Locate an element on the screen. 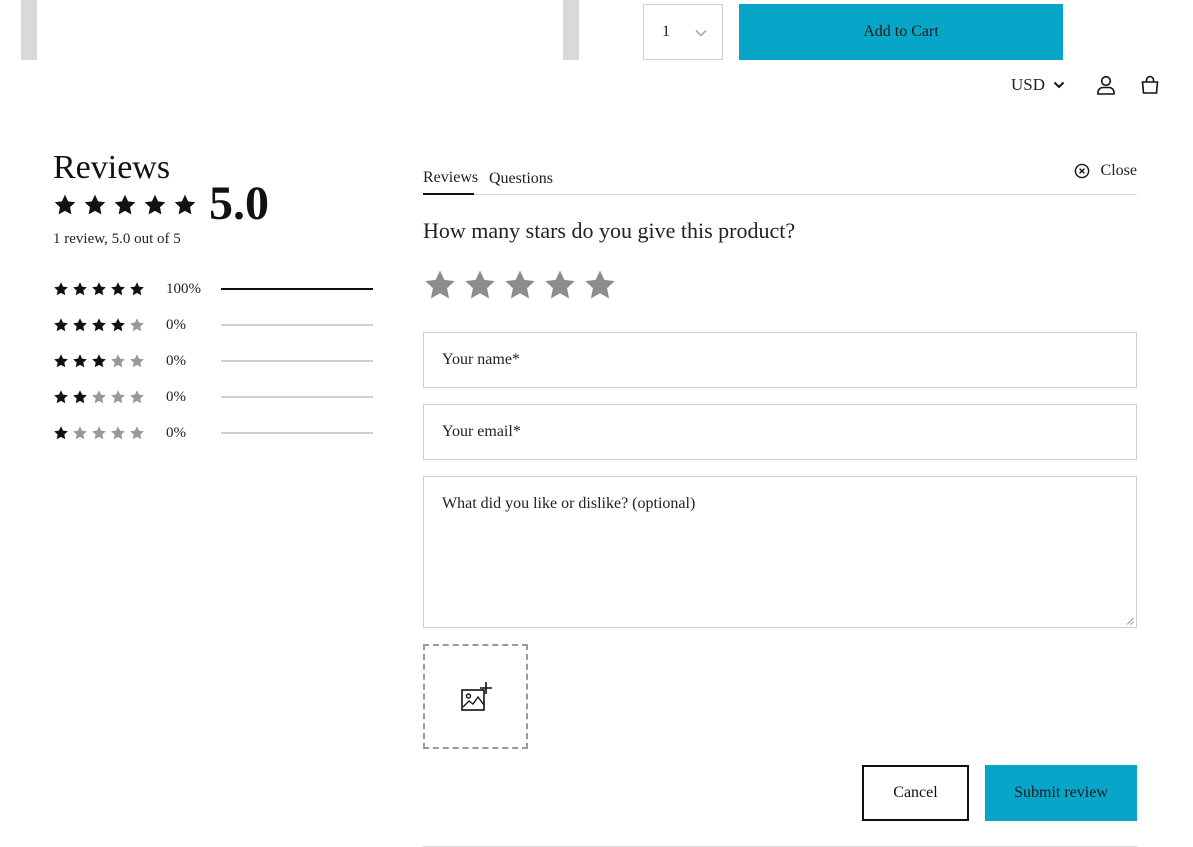 Image resolution: width=1193 pixels, height=847 pixels. distribution-row-5: 100% is located at coordinates (213, 289).